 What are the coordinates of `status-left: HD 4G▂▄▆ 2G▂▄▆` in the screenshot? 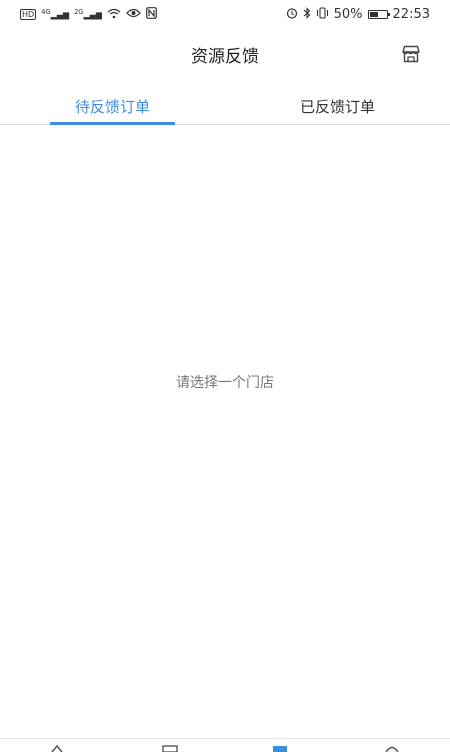 It's located at (88, 14).